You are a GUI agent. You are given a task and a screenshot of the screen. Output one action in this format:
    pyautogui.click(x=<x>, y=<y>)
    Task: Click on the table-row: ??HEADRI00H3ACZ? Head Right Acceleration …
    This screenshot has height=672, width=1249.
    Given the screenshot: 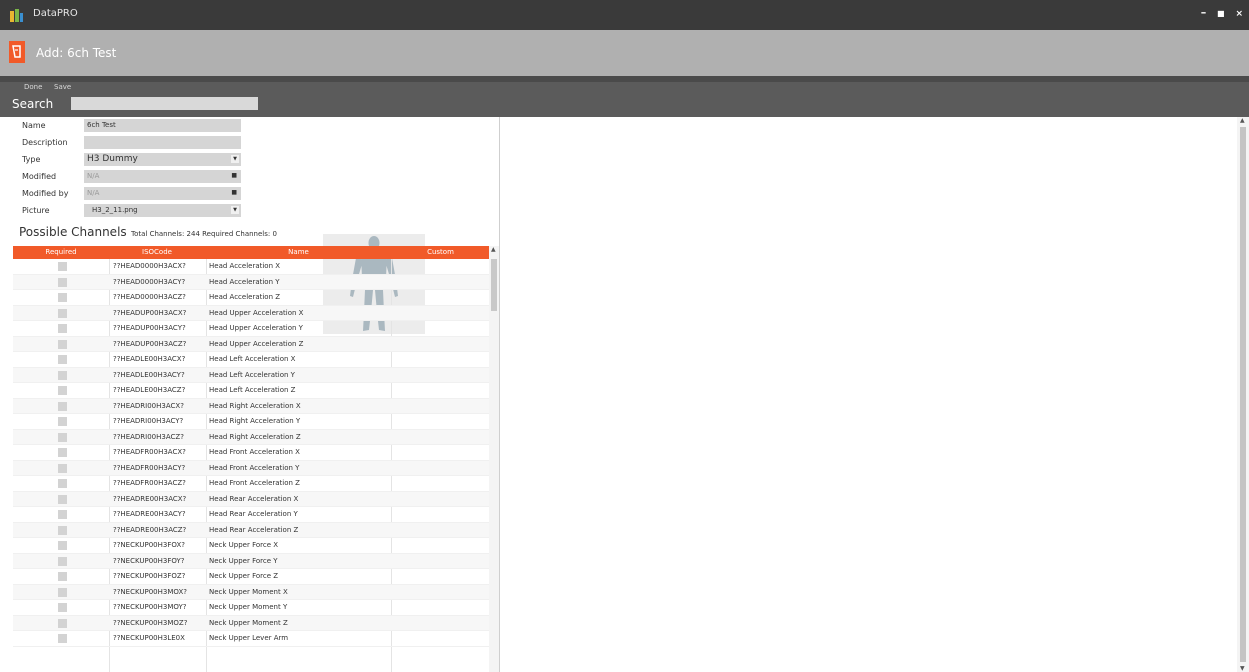 What is the action you would take?
    pyautogui.click(x=251, y=437)
    